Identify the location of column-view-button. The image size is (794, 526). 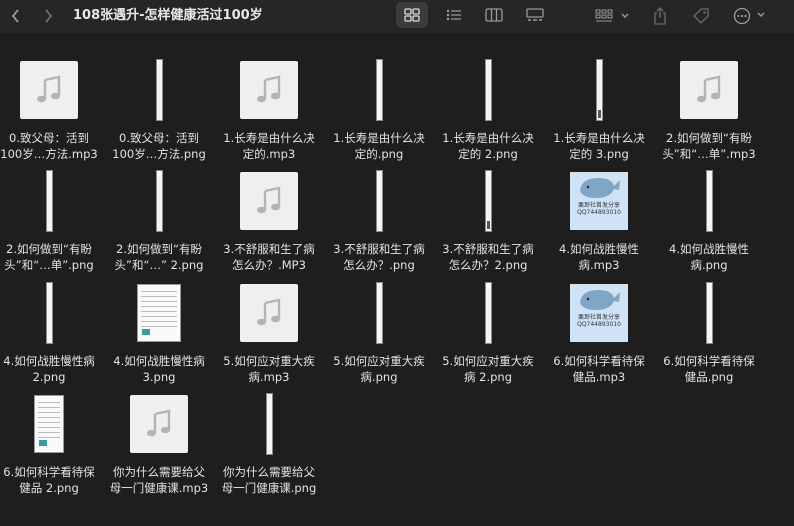
(494, 15).